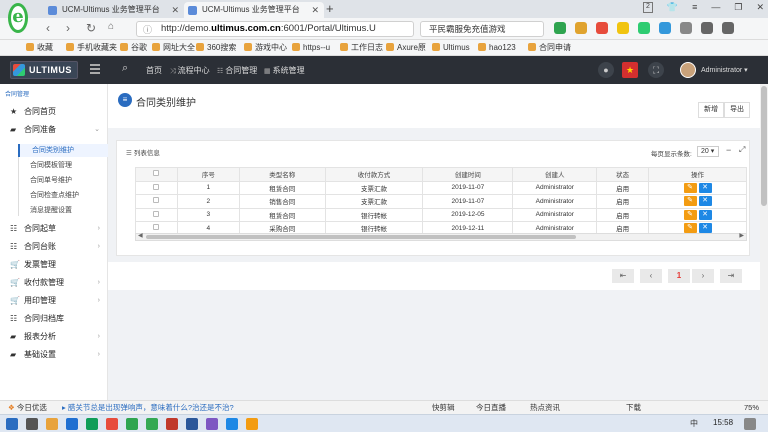  Describe the element at coordinates (54, 355) in the screenshot. I see `sidebar-item-settings: ▰ 基础设置 ›` at that location.